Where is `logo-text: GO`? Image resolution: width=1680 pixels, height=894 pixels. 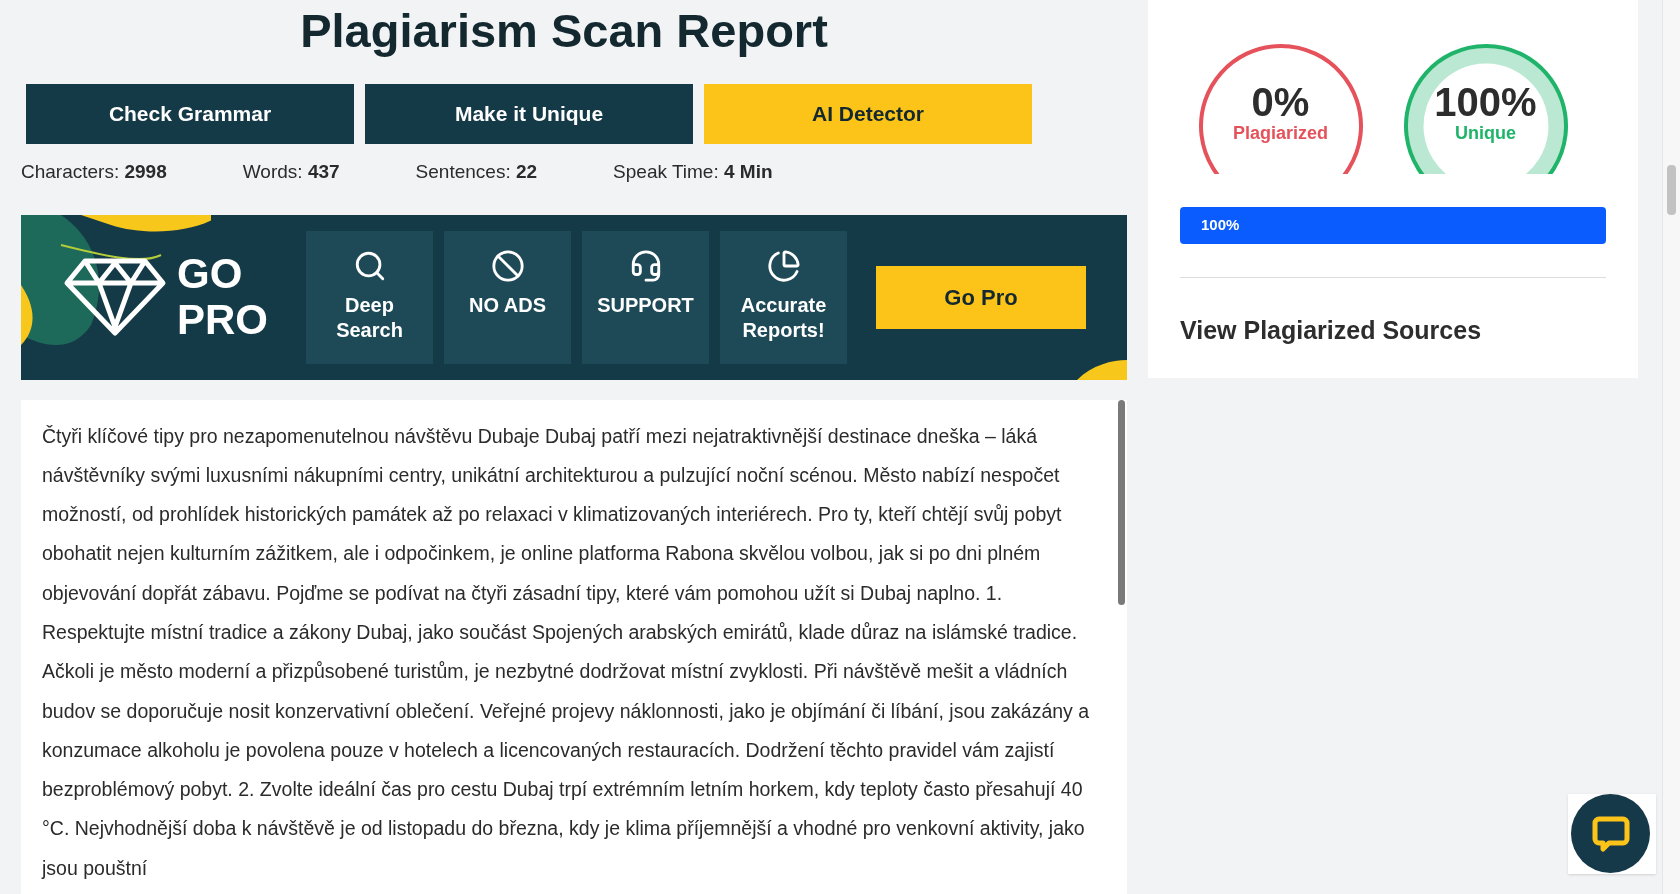 logo-text: GO is located at coordinates (210, 274).